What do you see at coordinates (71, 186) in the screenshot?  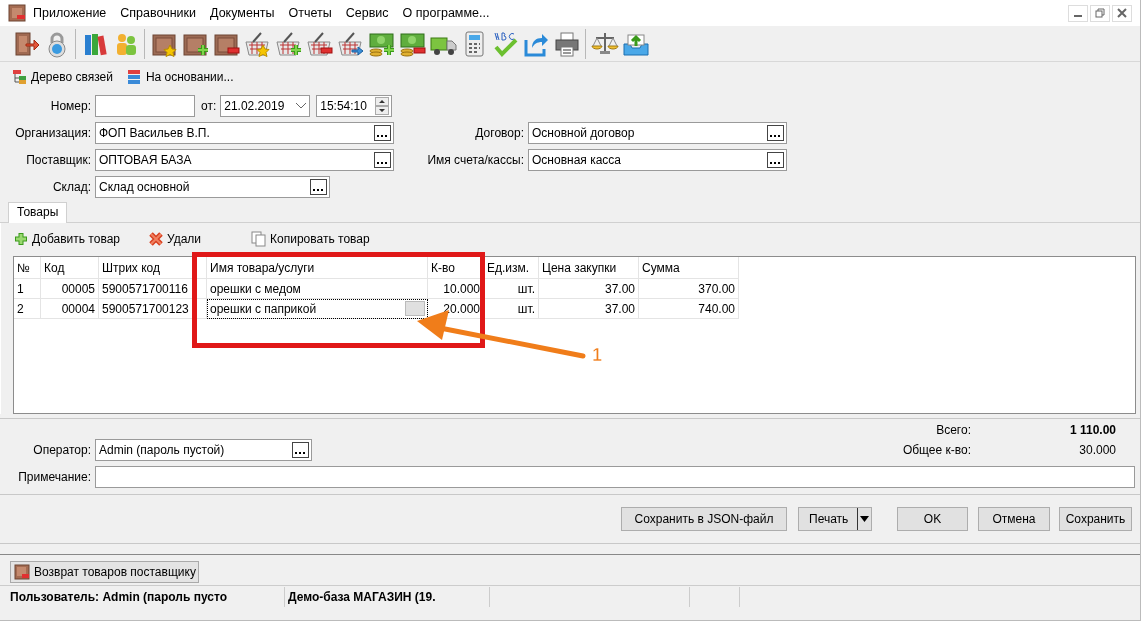 I see `field-label: Склад:` at bounding box center [71, 186].